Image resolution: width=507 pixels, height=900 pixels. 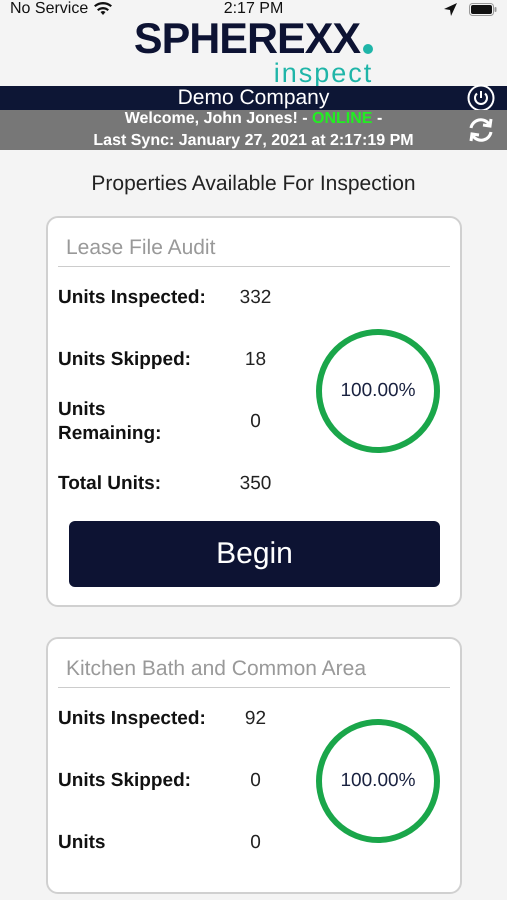 What do you see at coordinates (254, 9) in the screenshot?
I see `clock-text: 2:17 PM` at bounding box center [254, 9].